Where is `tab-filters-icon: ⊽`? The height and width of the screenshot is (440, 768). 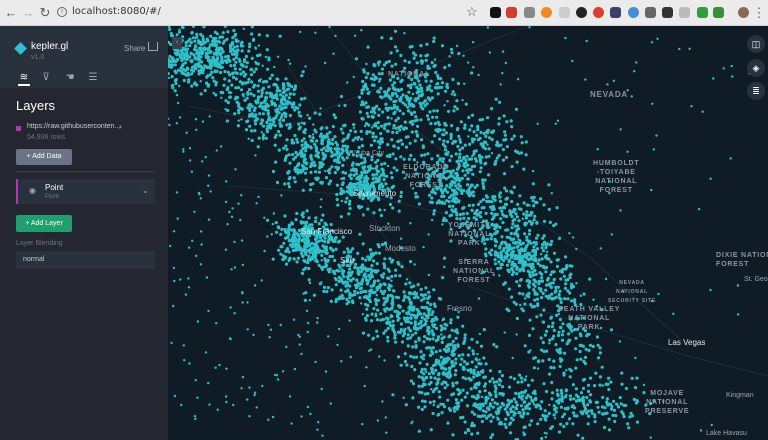 tab-filters-icon: ⊽ is located at coordinates (46, 78).